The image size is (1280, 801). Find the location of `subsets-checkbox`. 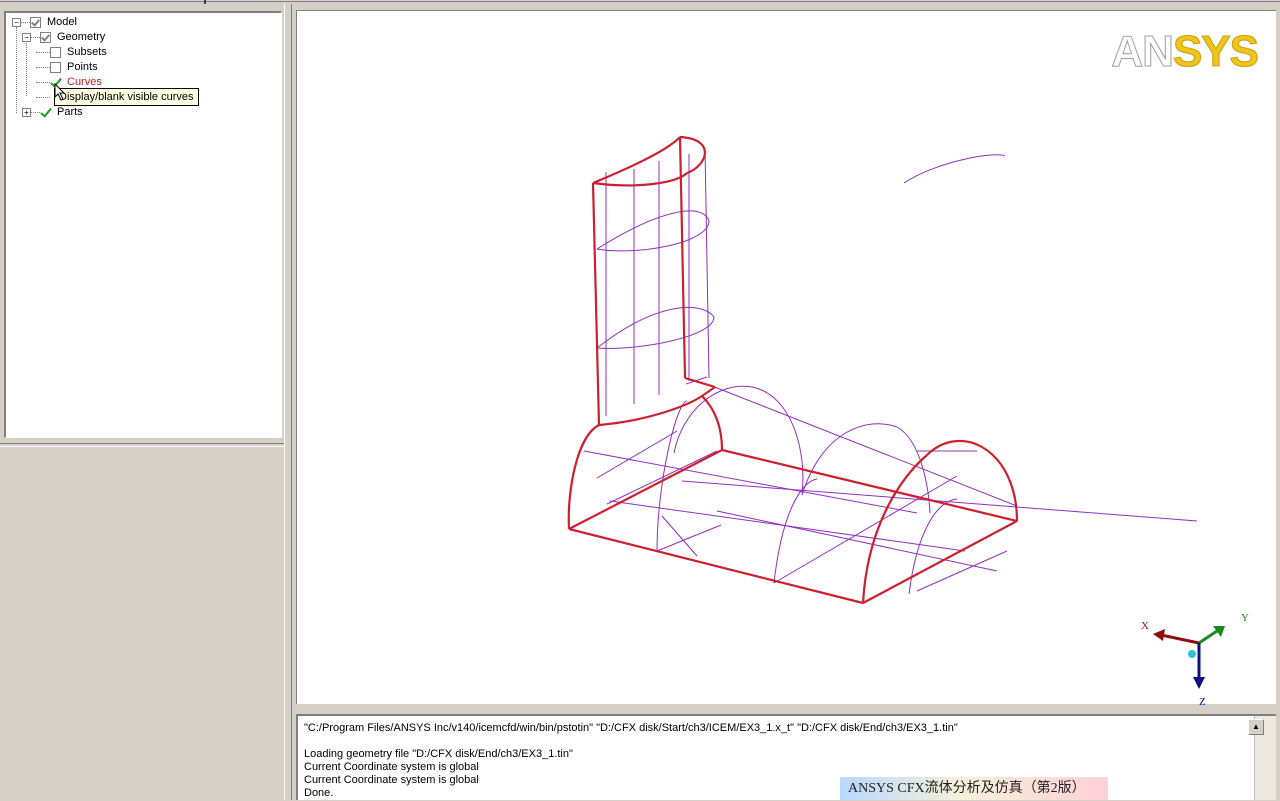

subsets-checkbox is located at coordinates (55, 52).